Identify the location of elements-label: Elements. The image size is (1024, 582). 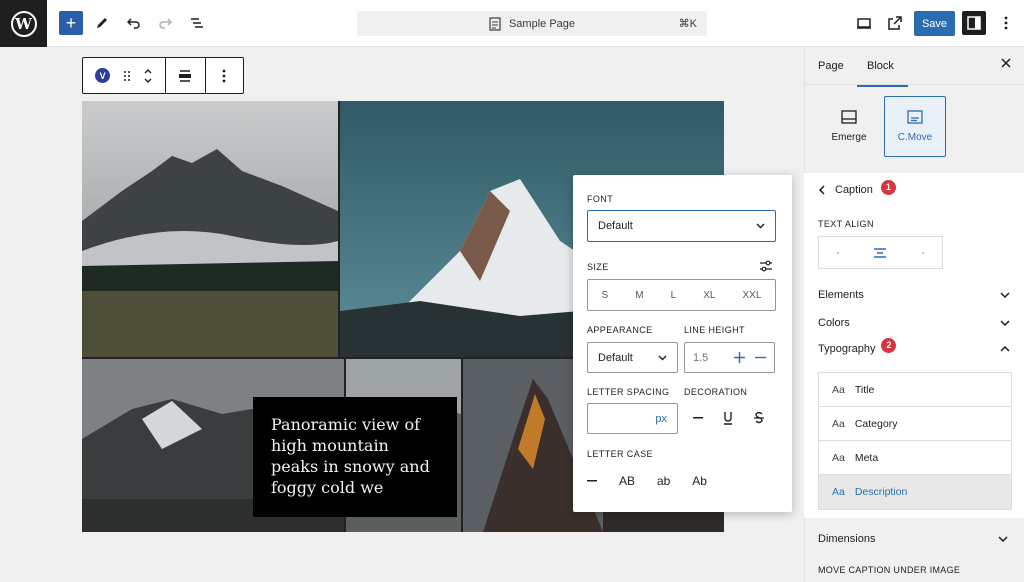
(841, 295).